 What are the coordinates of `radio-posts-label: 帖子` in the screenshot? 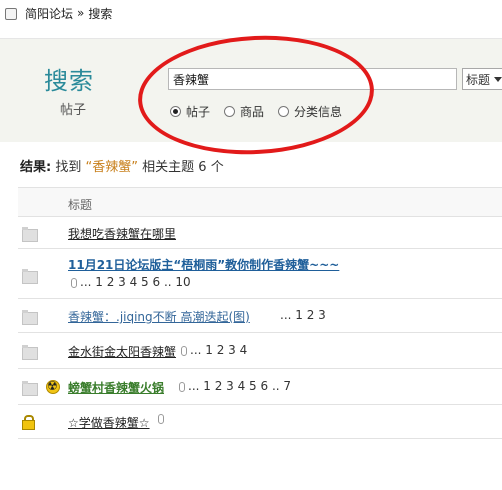 It's located at (198, 112).